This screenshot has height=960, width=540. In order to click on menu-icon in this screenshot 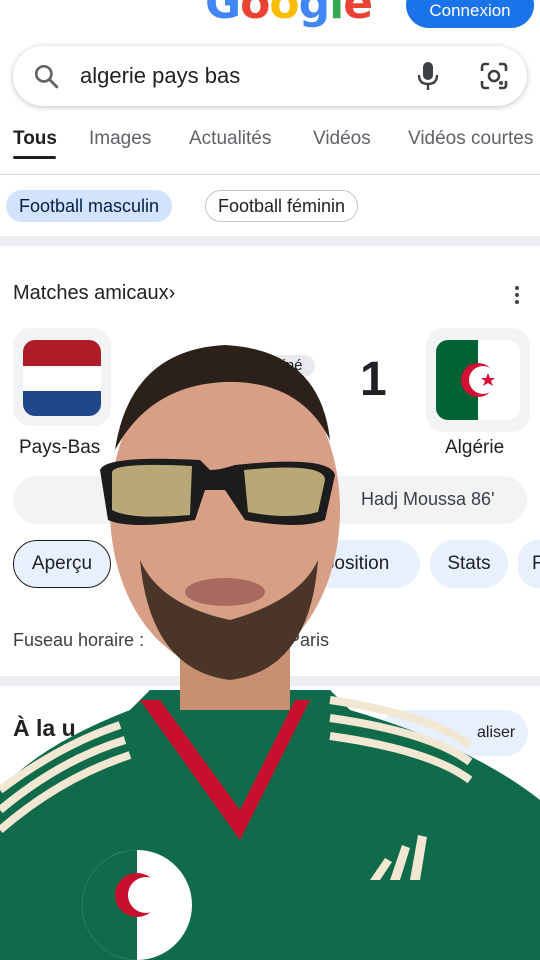, I will do `click(33, 4)`.